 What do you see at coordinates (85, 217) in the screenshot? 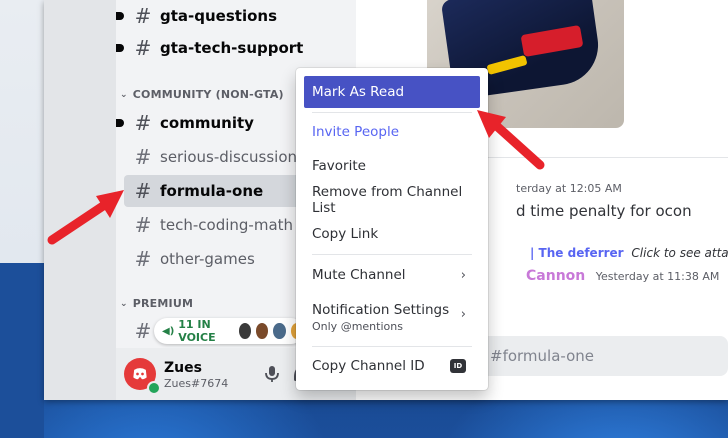
I see `annotation-arrow-channel` at bounding box center [85, 217].